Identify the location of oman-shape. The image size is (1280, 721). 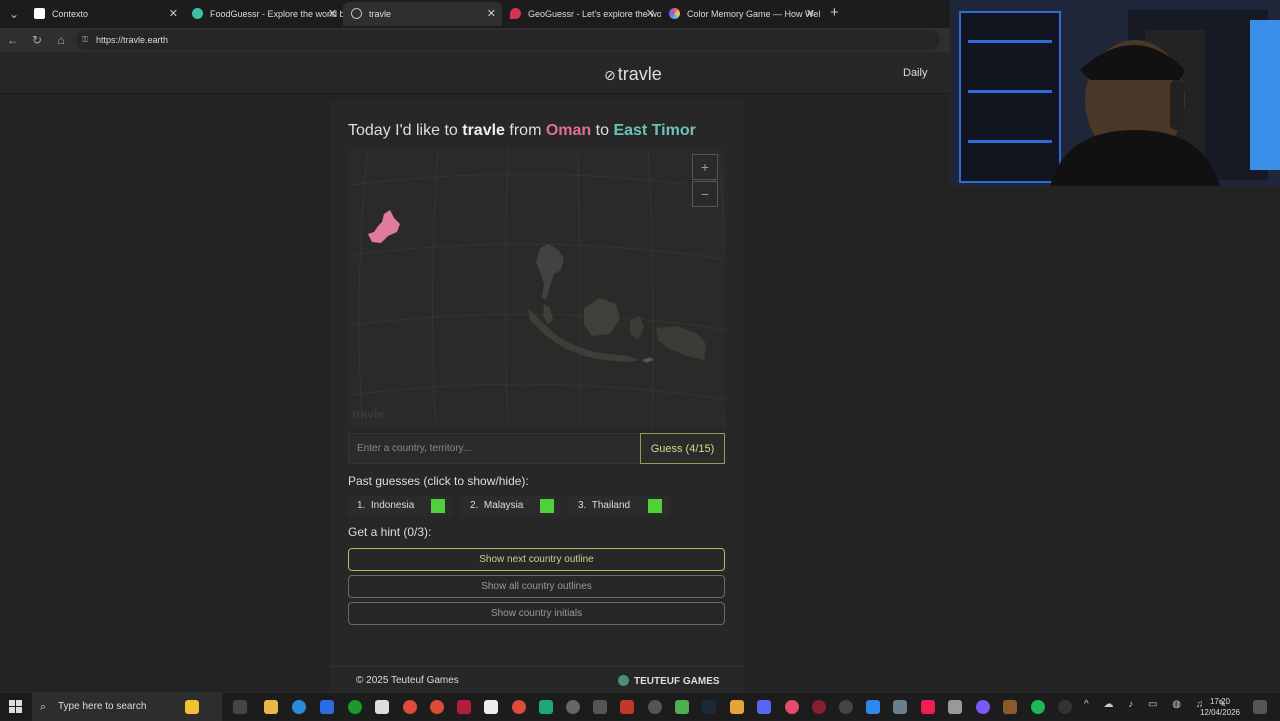
(384, 226).